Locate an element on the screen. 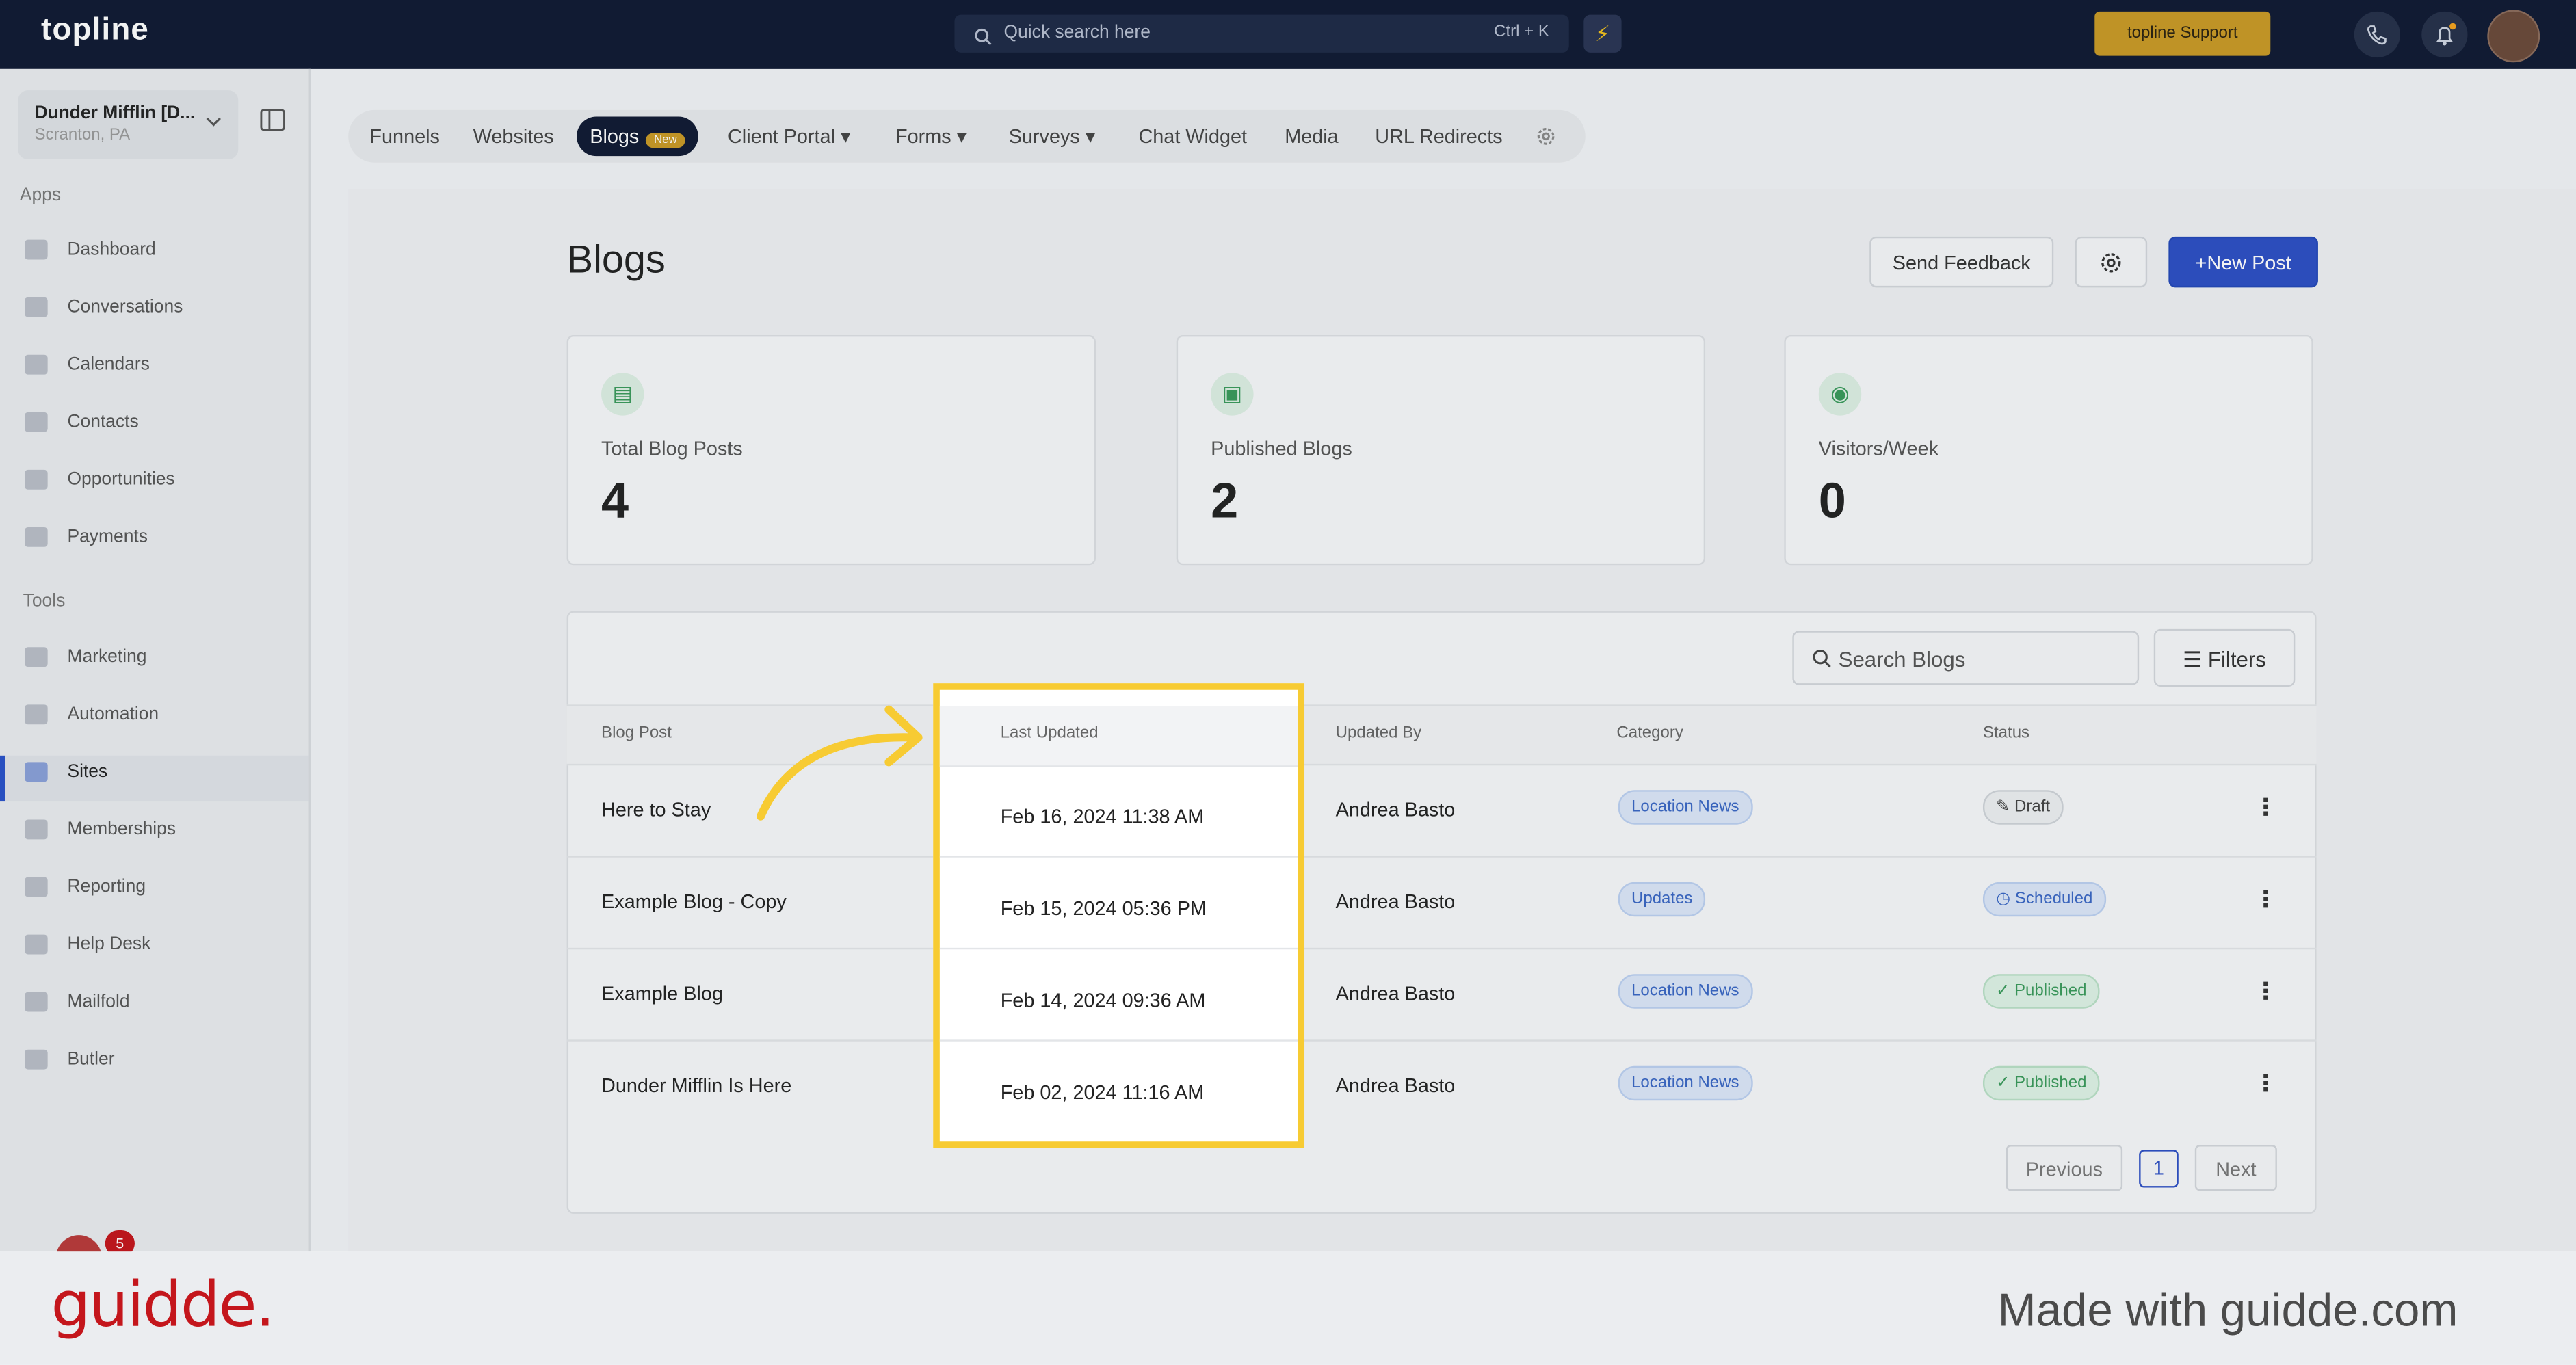 The height and width of the screenshot is (1365, 2576). guidde-logo: guidde. is located at coordinates (163, 1304).